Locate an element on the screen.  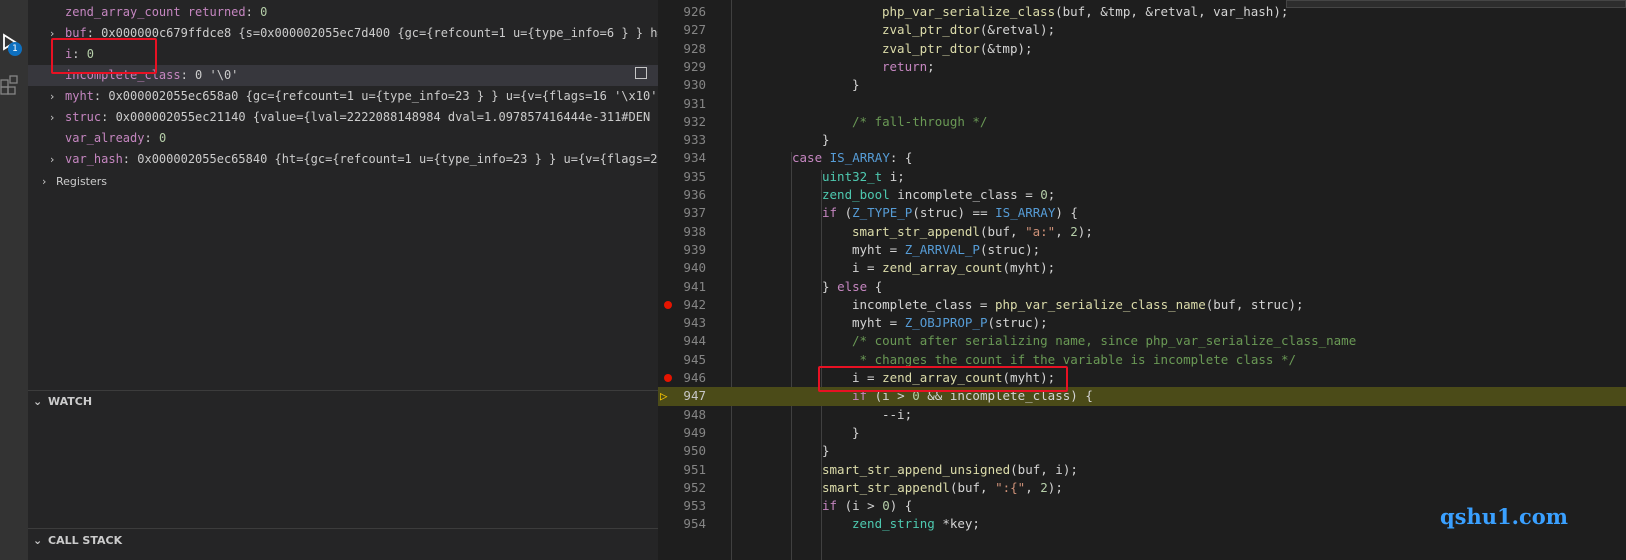
line-number: 944 is located at coordinates (694, 341).